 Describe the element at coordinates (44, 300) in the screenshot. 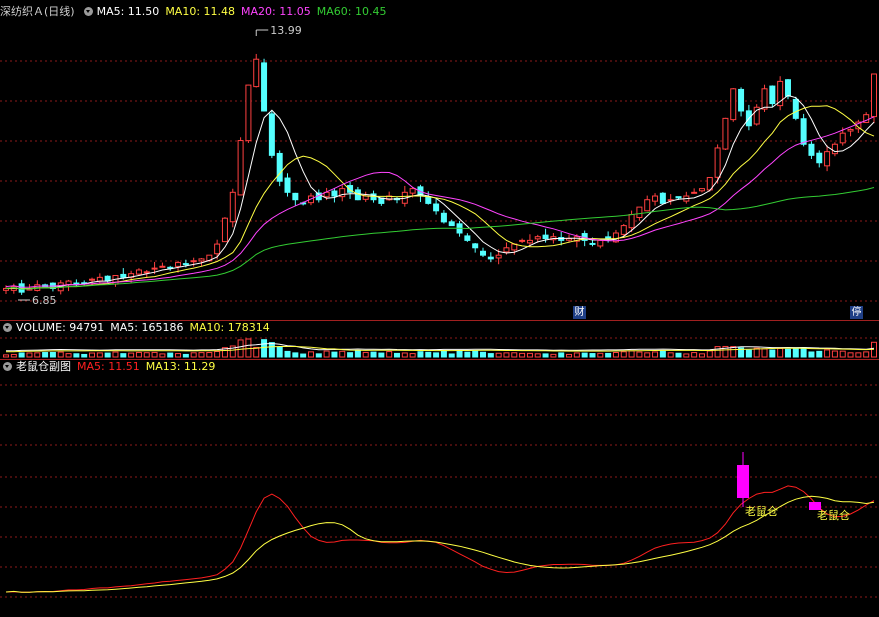

I see `low-price-label: 6.85` at that location.